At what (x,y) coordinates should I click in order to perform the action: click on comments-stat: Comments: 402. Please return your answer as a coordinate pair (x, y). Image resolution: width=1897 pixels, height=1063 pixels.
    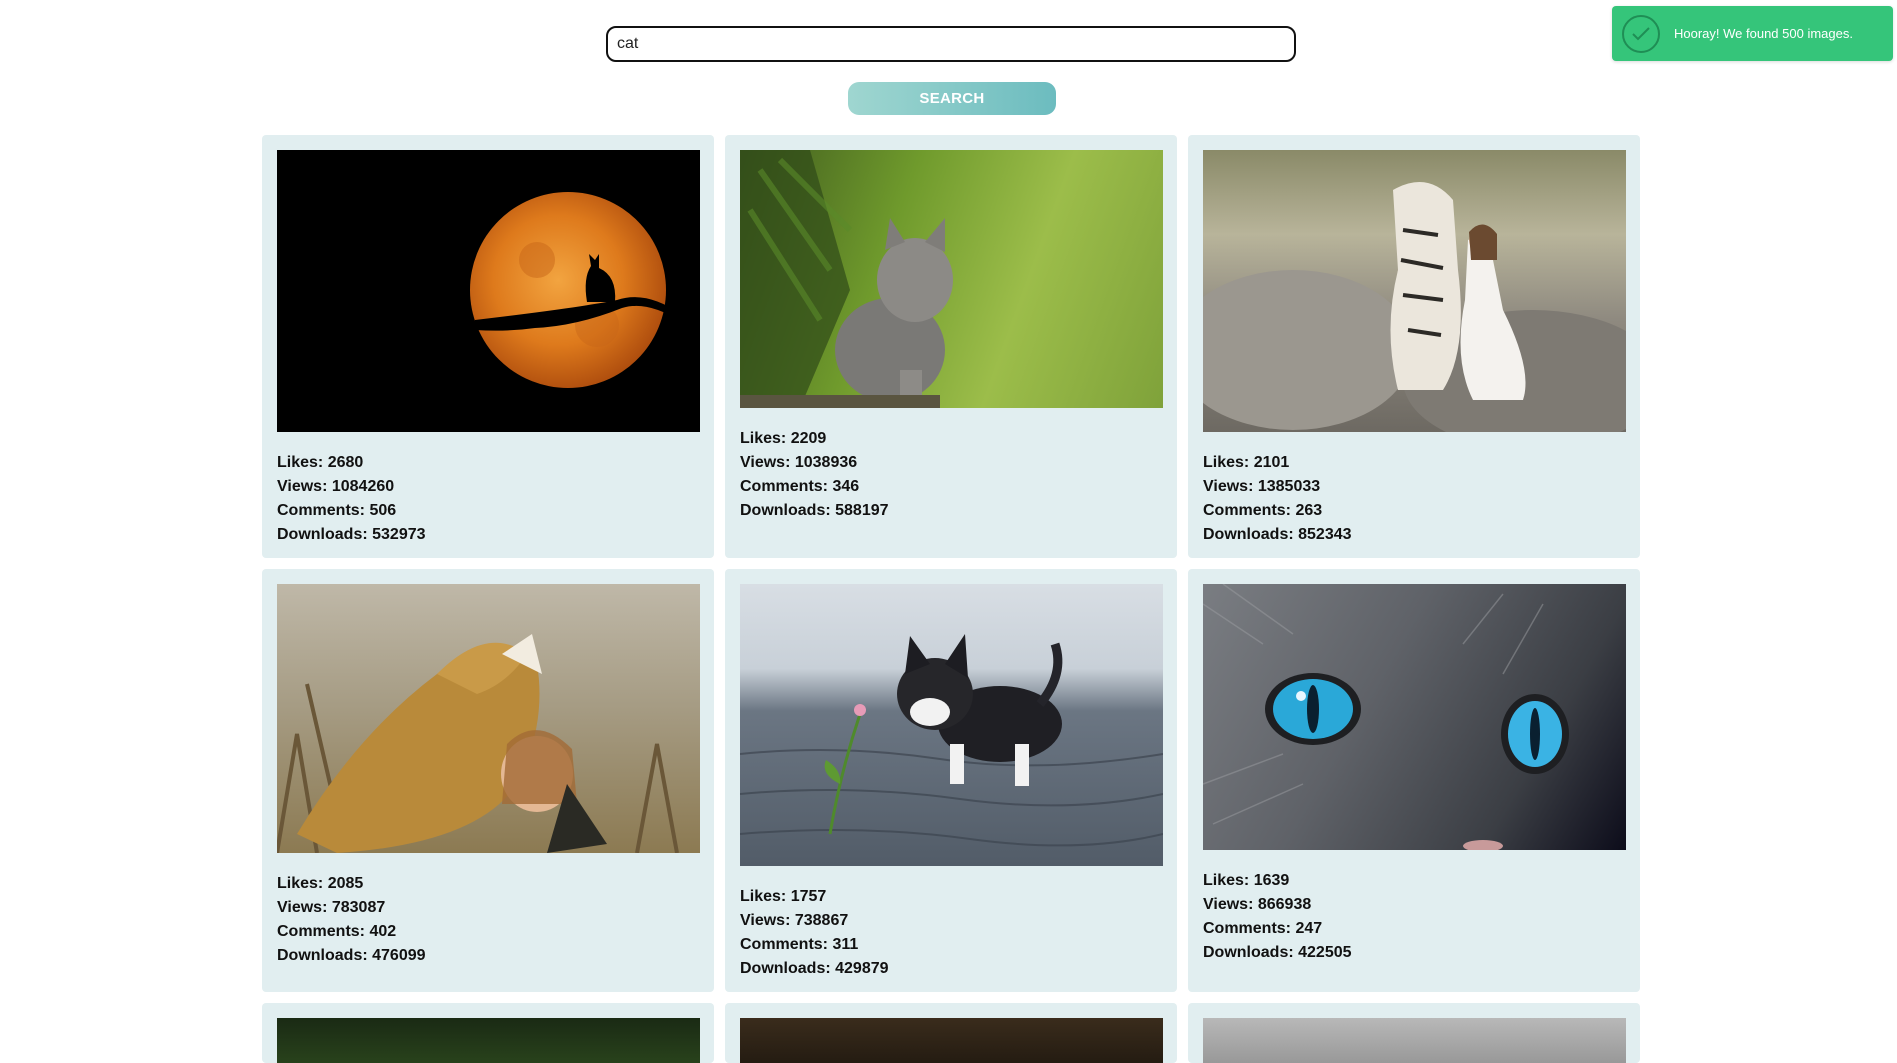
    Looking at the image, I should click on (337, 931).